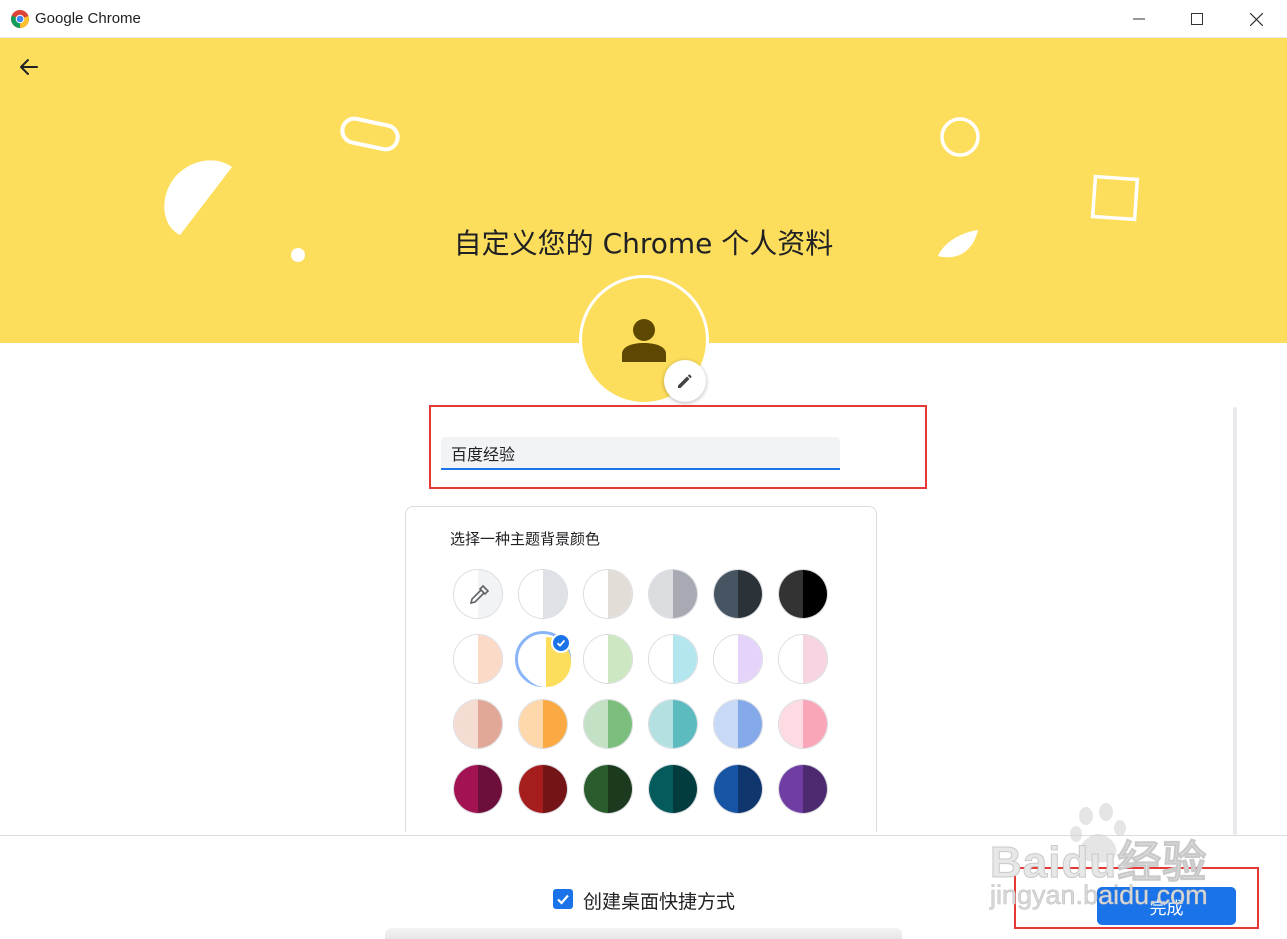  I want to click on bottom-overlay, so click(643, 933).